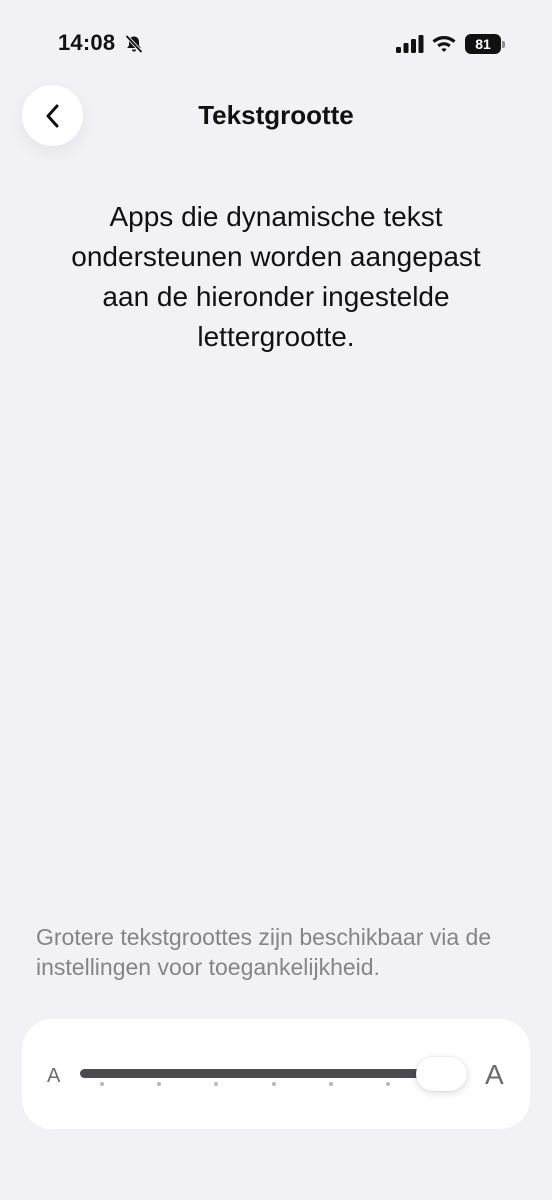 This screenshot has height=1200, width=552. What do you see at coordinates (441, 1074) in the screenshot?
I see `slider-thumb` at bounding box center [441, 1074].